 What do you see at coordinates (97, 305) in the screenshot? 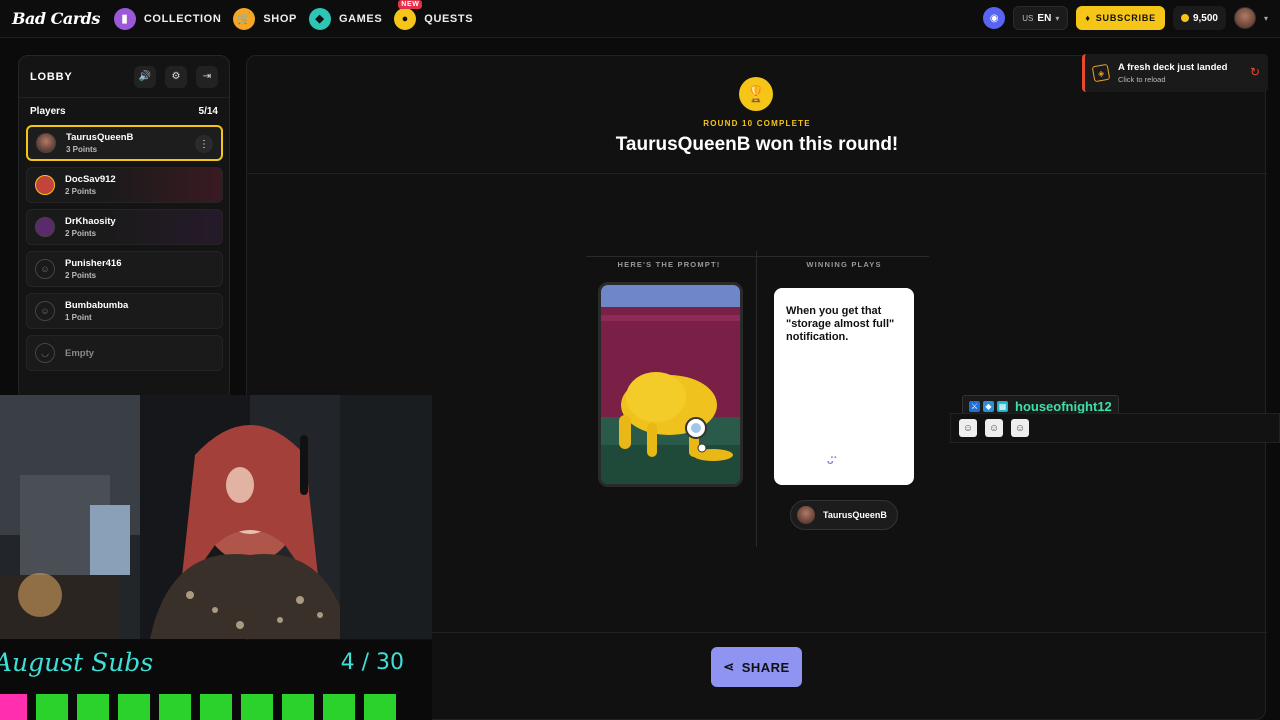
I see `player-name: Bumbabumba` at bounding box center [97, 305].